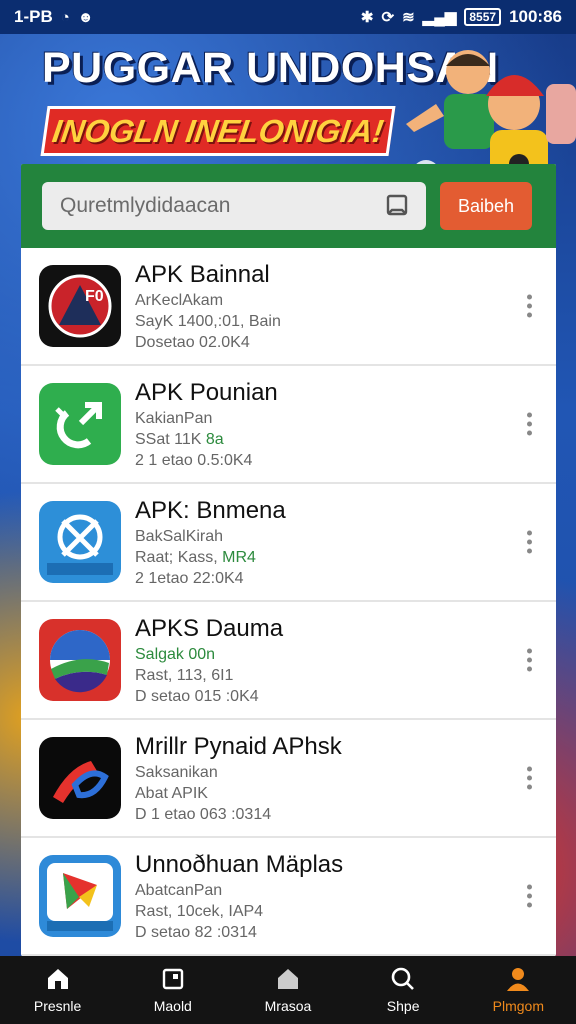 The height and width of the screenshot is (1024, 576). I want to click on nav-label: Shpe, so click(403, 1006).